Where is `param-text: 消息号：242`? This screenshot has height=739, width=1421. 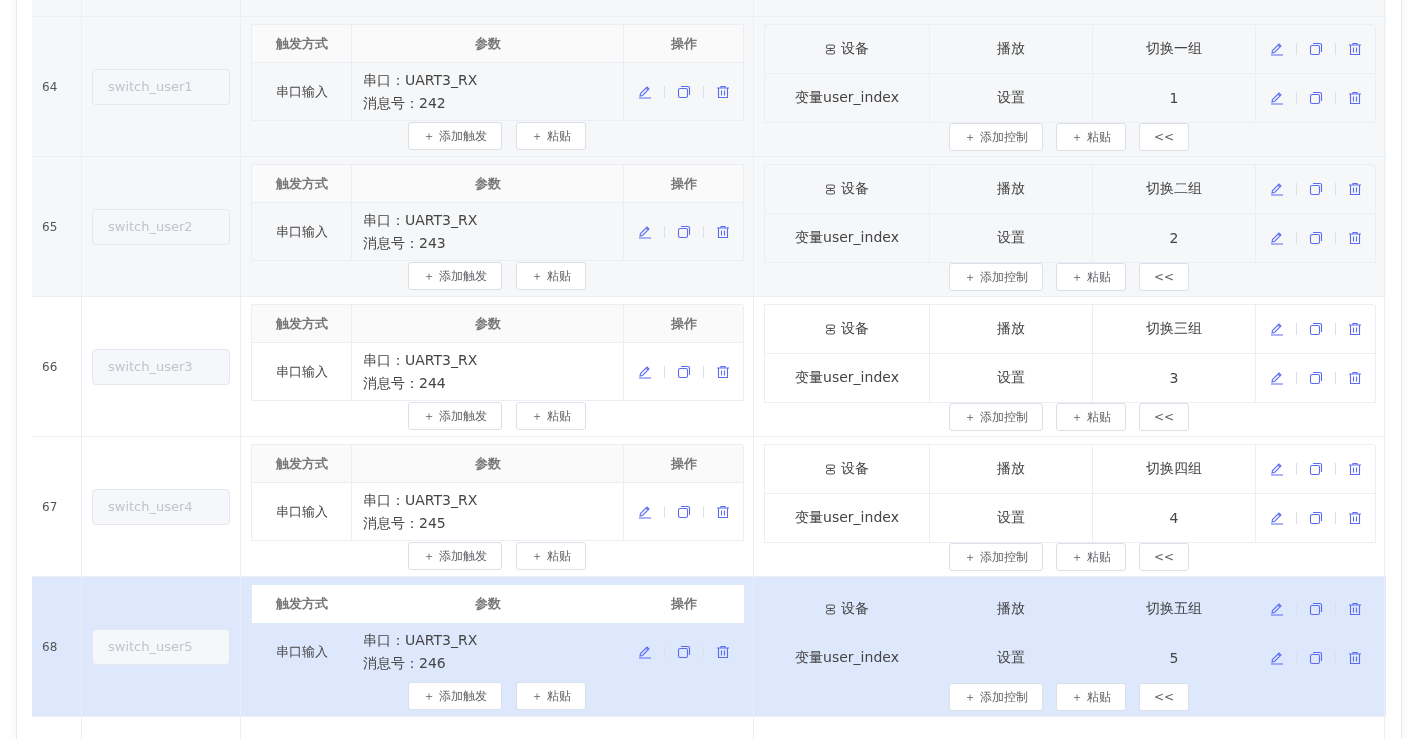
param-text: 消息号：242 is located at coordinates (404, 103).